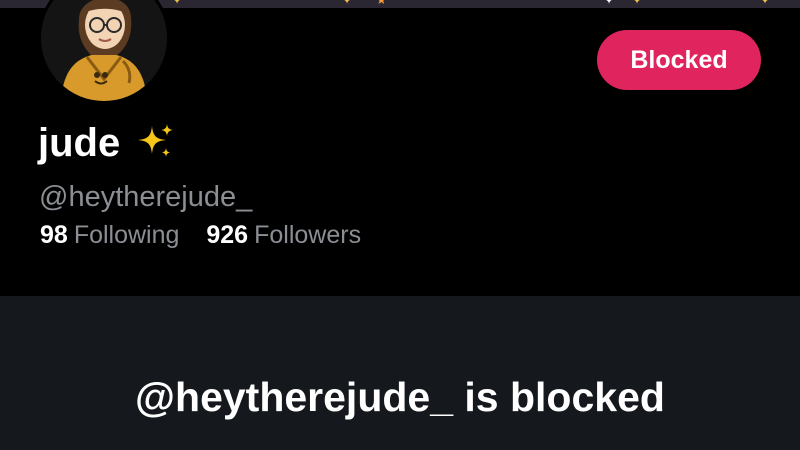 This screenshot has height=450, width=800. I want to click on blocked-button: Blocked, so click(679, 60).